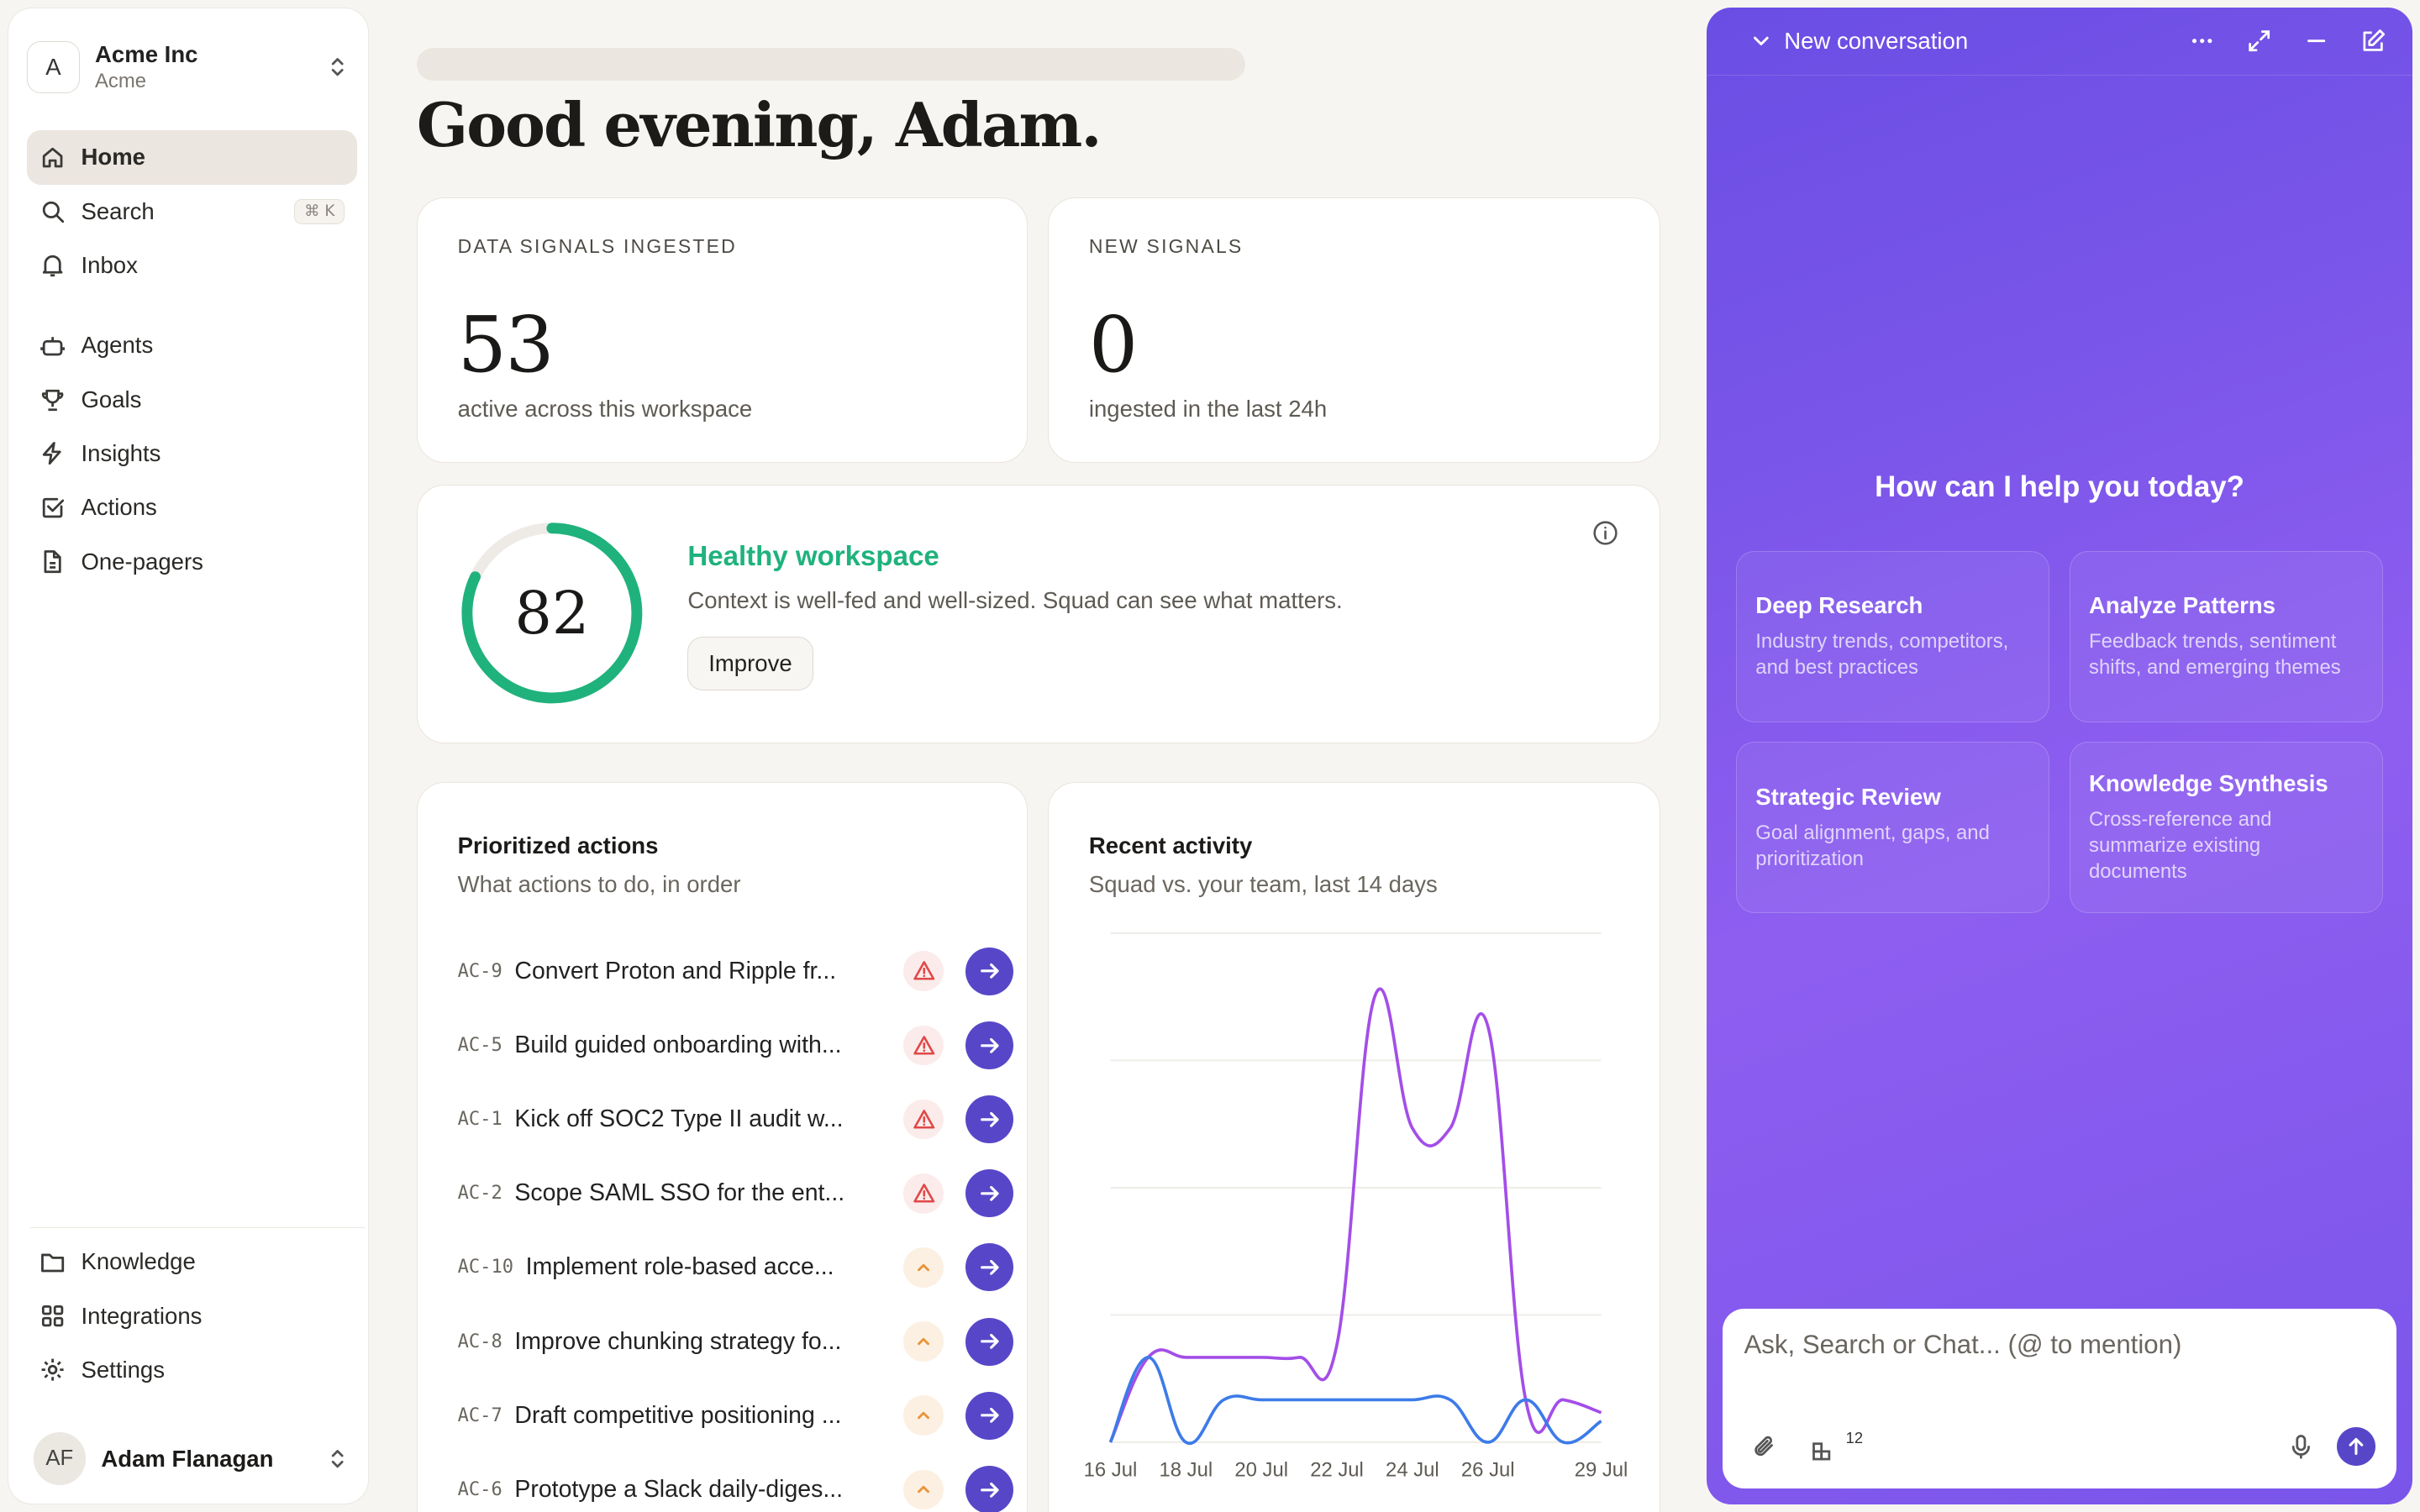  I want to click on chevron-down-icon, so click(1761, 41).